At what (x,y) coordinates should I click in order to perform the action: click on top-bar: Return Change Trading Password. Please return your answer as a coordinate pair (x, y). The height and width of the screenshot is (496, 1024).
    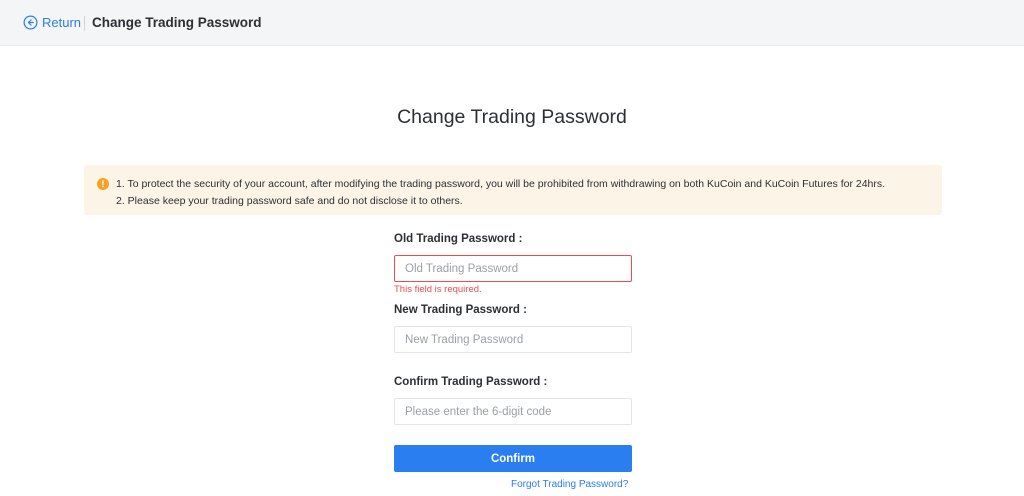
    Looking at the image, I should click on (512, 23).